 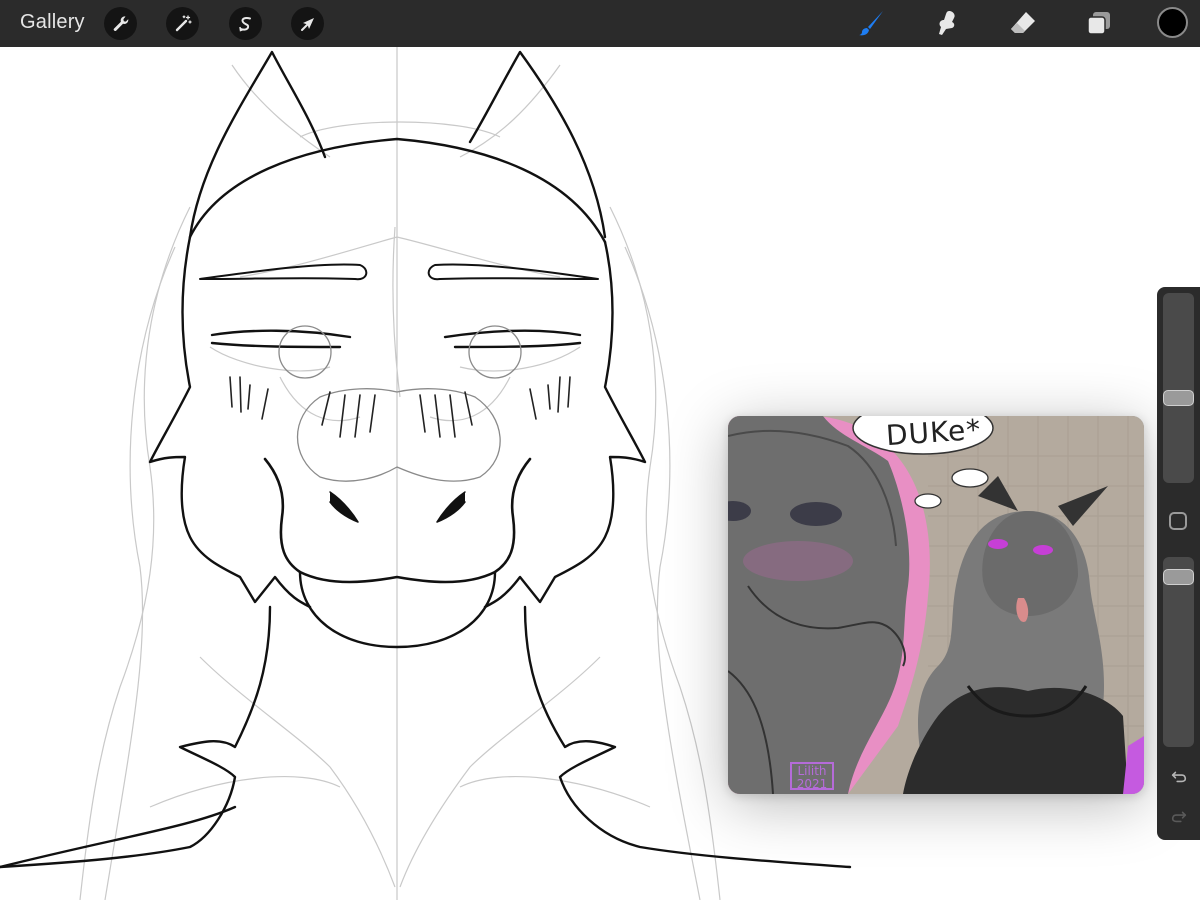 I want to click on artist-signature: Lilith 2021, so click(x=812, y=776).